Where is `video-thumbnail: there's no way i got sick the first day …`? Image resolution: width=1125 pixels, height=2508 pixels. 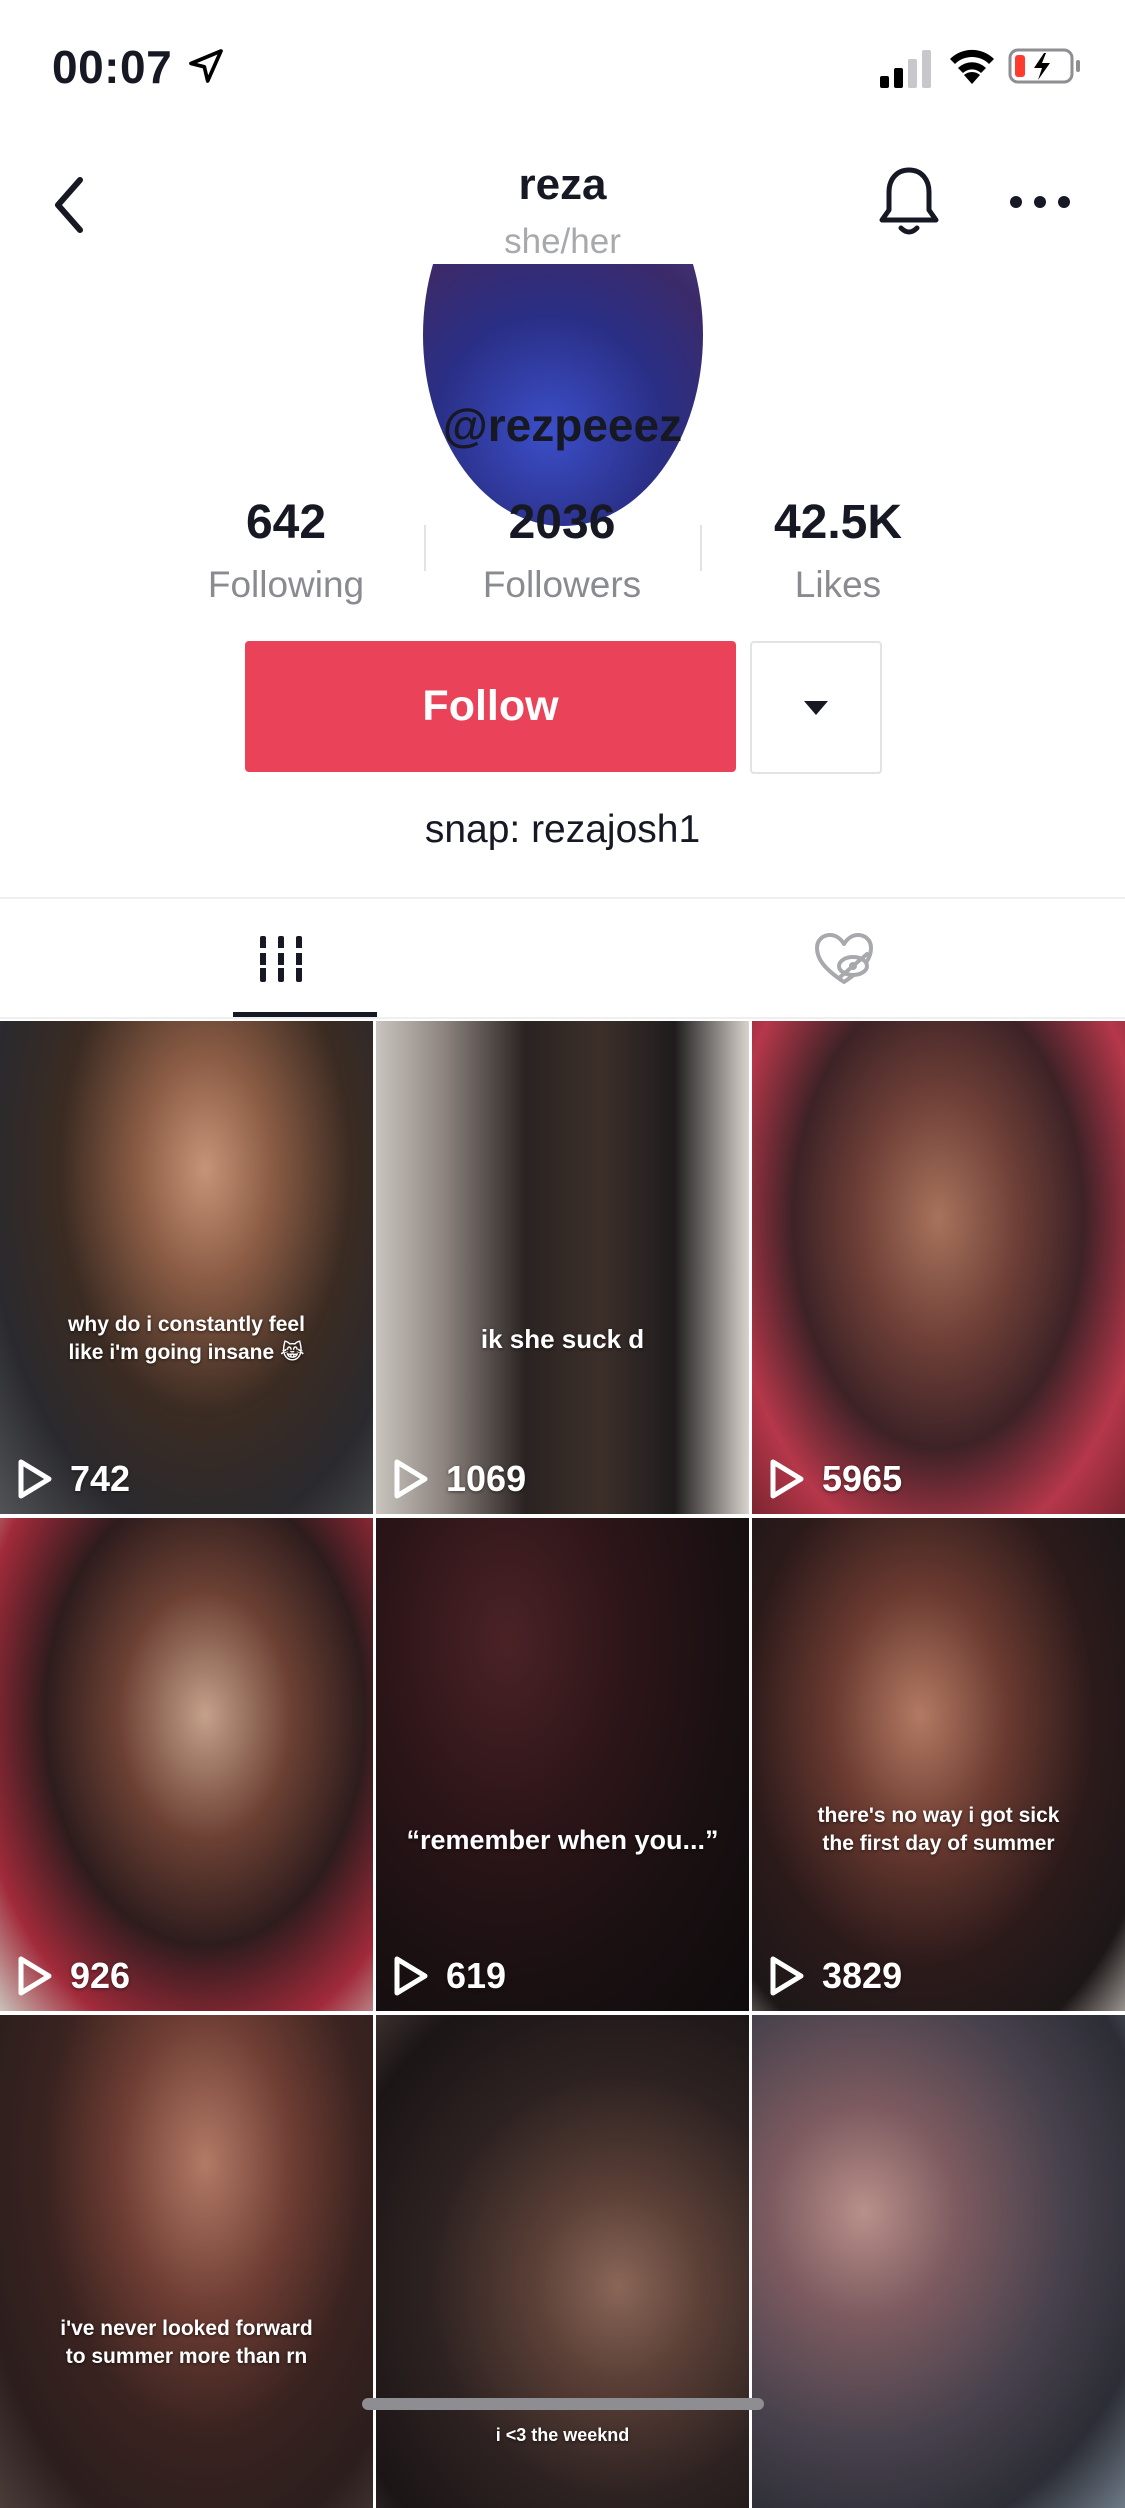 video-thumbnail: there's no way i got sick the first day … is located at coordinates (938, 1764).